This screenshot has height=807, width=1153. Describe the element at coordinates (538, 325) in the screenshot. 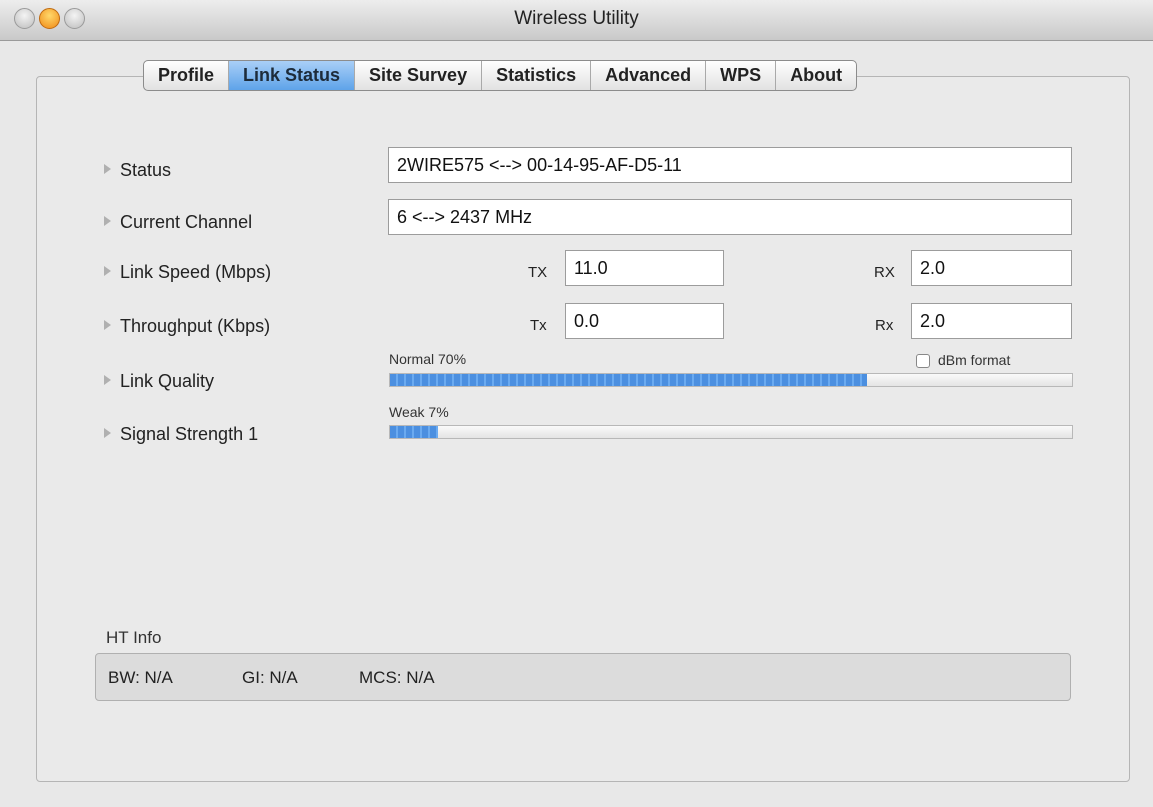

I see `throughput-tx-label: Tx` at that location.